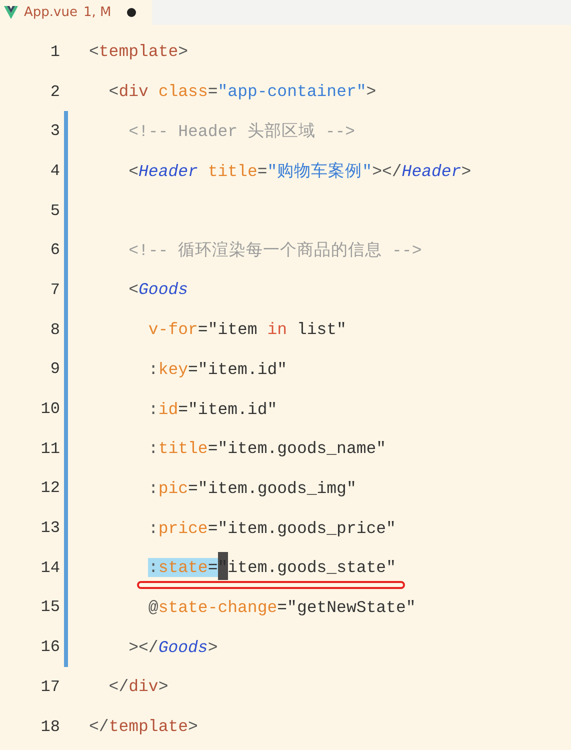  What do you see at coordinates (54, 91) in the screenshot?
I see `line-number: 2` at bounding box center [54, 91].